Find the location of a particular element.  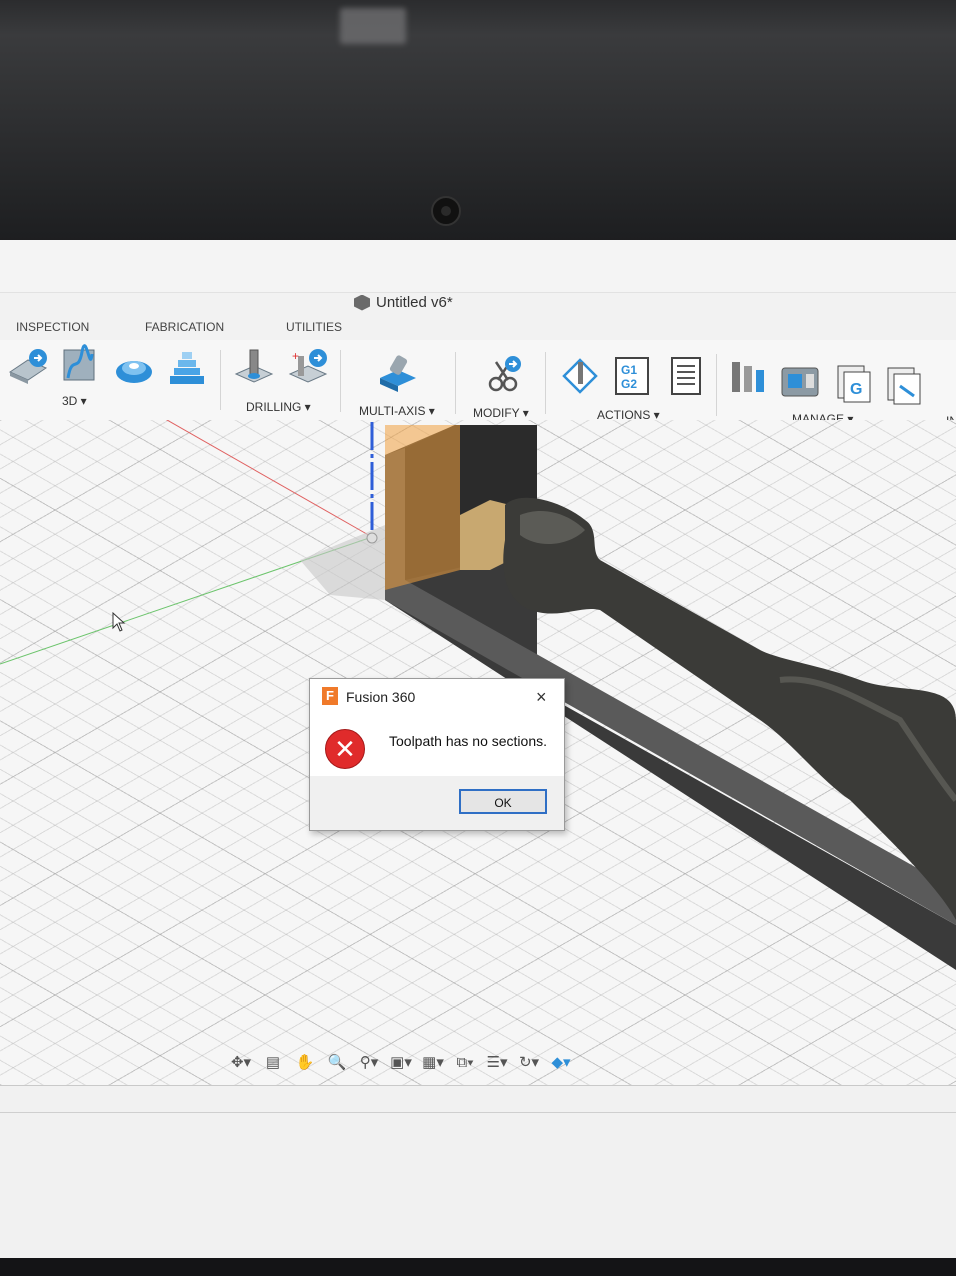

group-modify-label: MODIFY ▾ is located at coordinates (501, 413).